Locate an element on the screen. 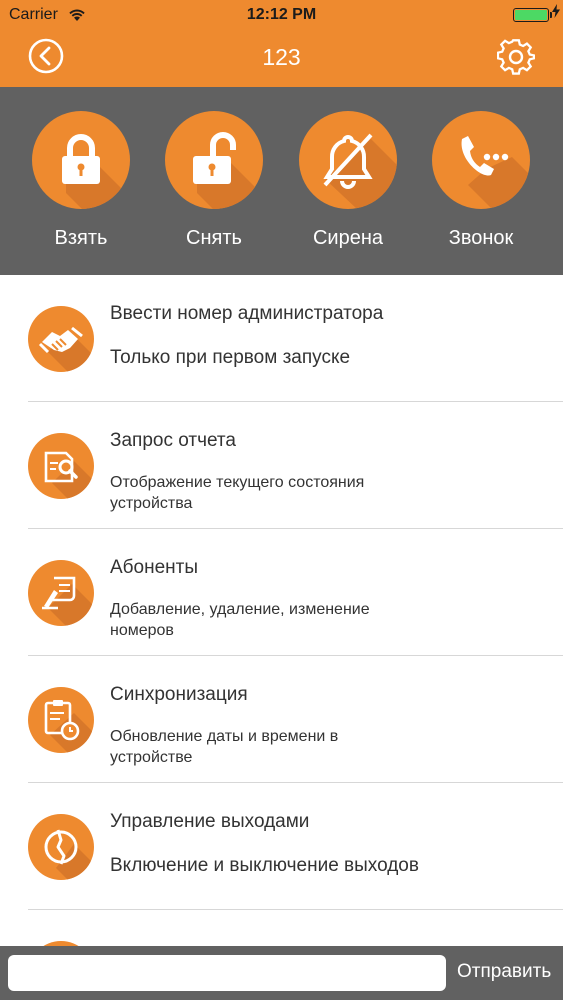  disarm-button: Снять is located at coordinates (214, 180).